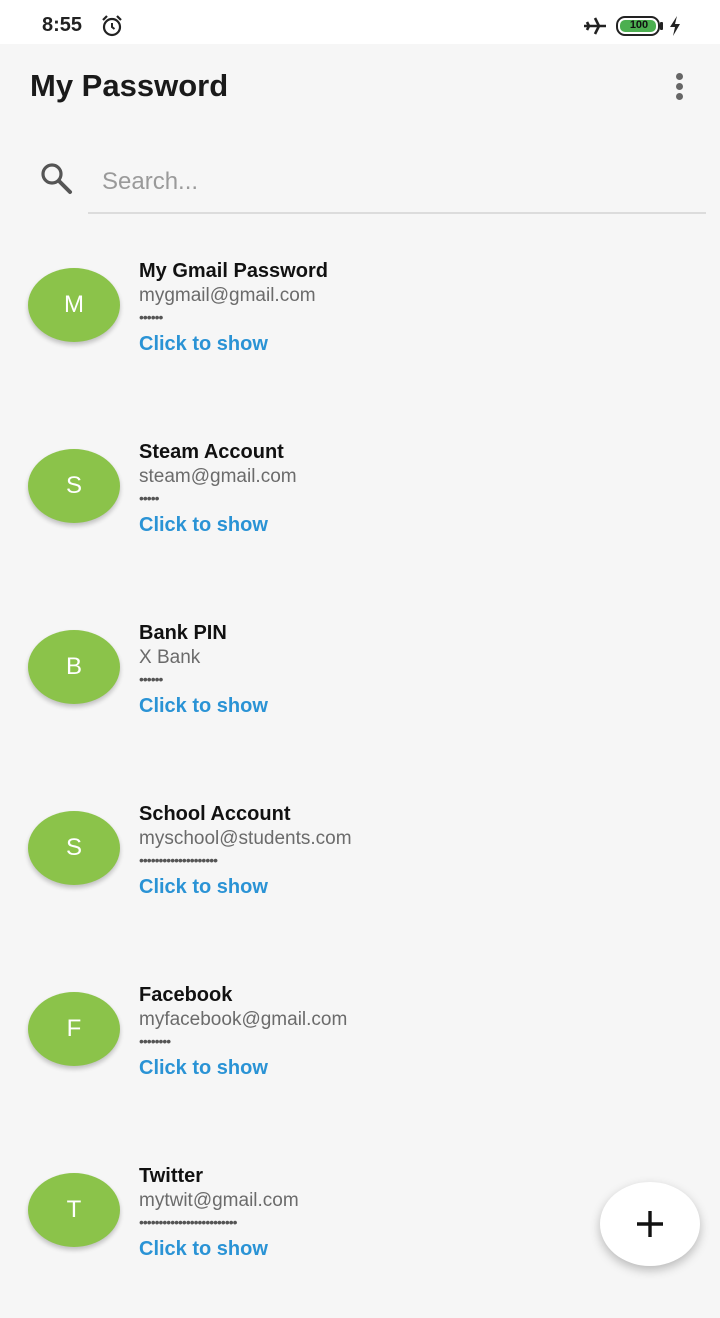 The height and width of the screenshot is (1318, 720). I want to click on masked-password: •••••, so click(149, 498).